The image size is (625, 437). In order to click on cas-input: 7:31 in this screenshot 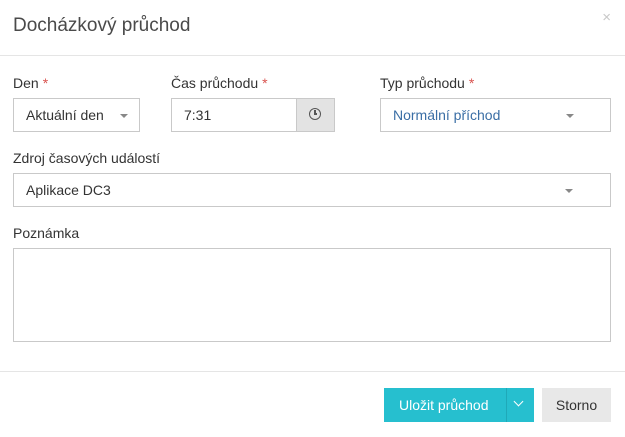, I will do `click(234, 115)`.